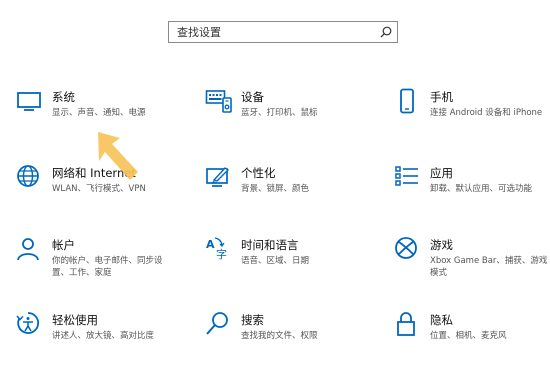 This screenshot has height=366, width=550. What do you see at coordinates (275, 261) in the screenshot?
I see `tile-desc: 语音、区域、日期` at bounding box center [275, 261].